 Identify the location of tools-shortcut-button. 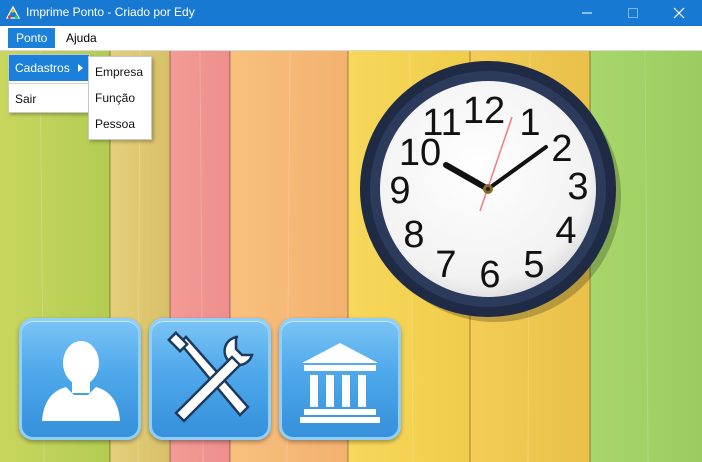
(210, 379).